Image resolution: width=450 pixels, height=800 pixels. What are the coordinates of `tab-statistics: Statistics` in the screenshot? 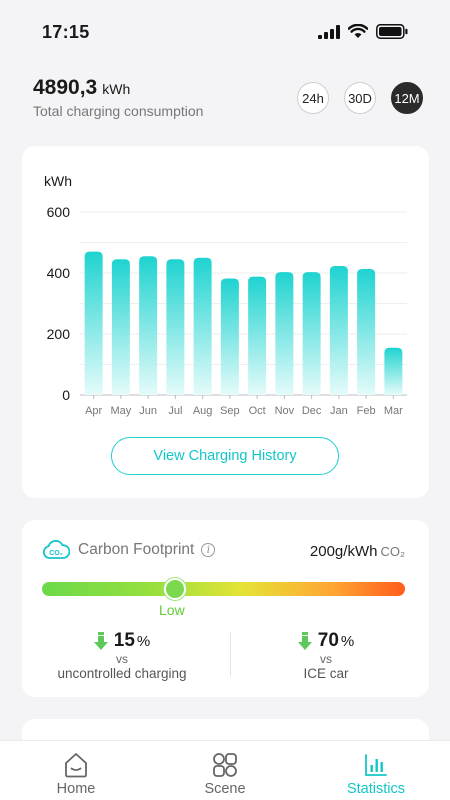 It's located at (376, 774).